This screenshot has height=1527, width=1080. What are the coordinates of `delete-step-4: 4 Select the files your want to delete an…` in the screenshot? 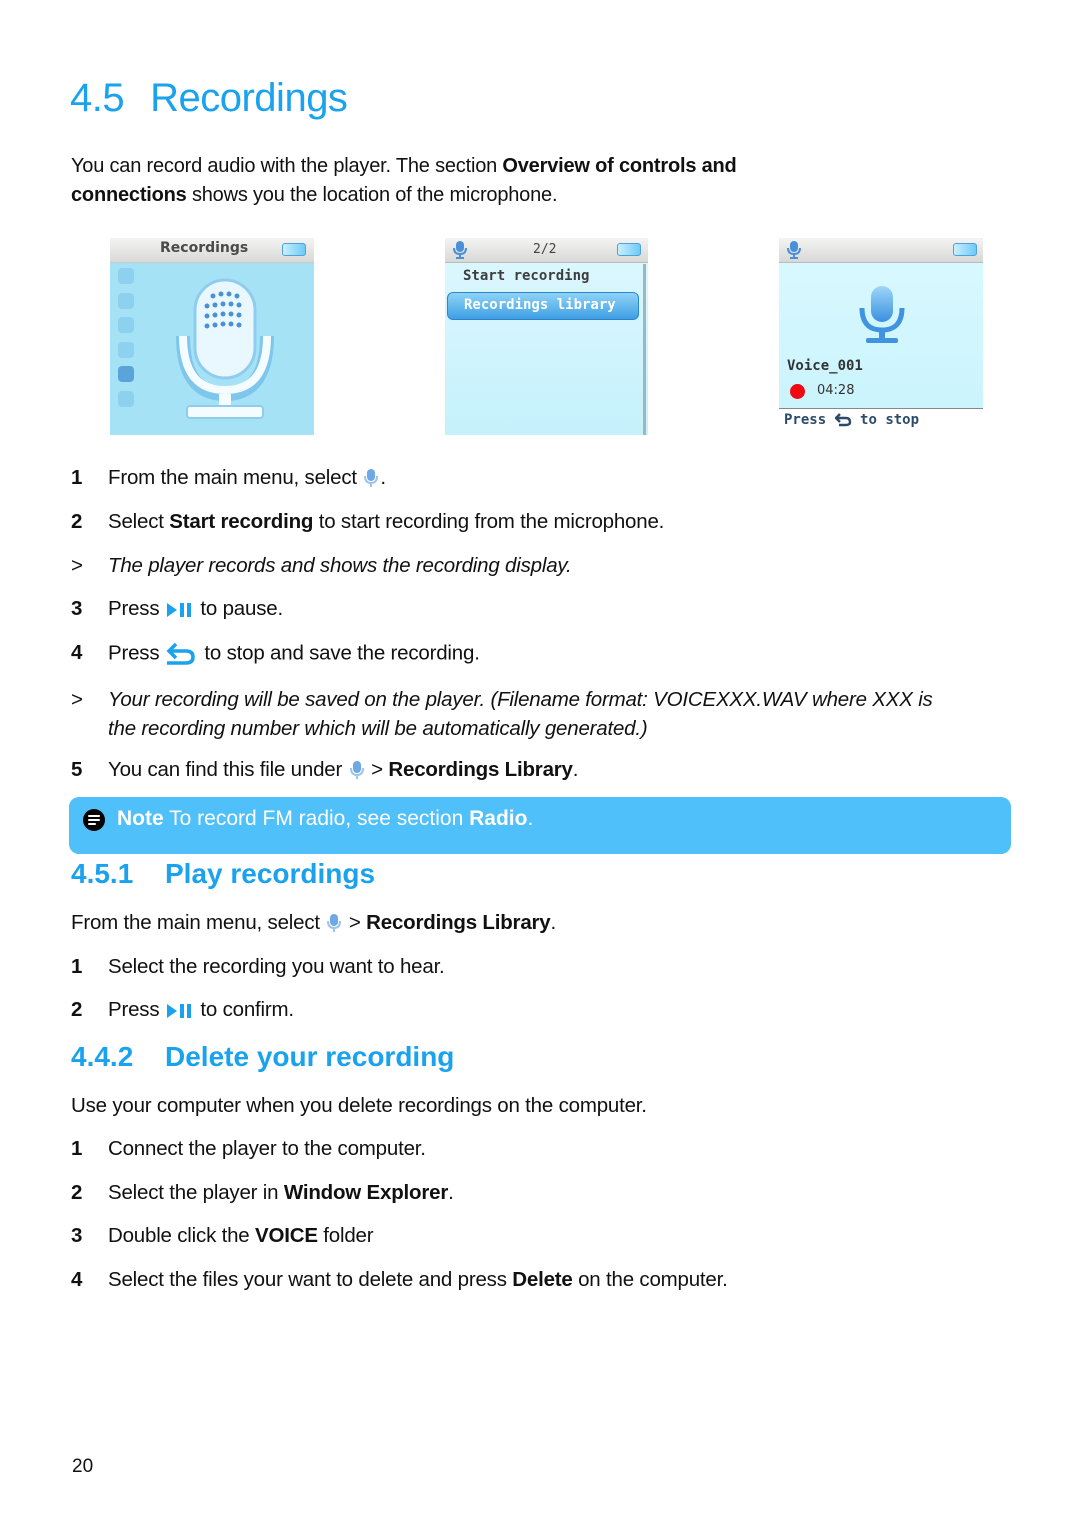 It's located at (399, 1279).